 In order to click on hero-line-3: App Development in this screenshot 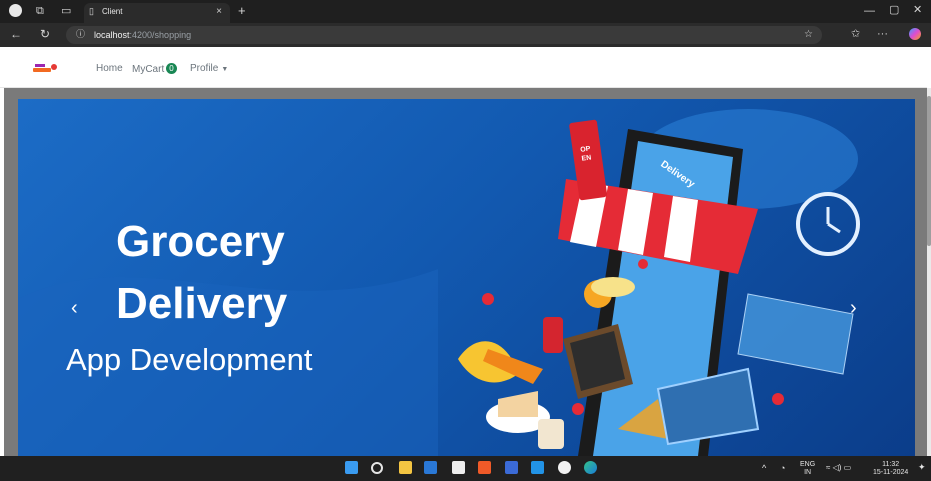, I will do `click(189, 359)`.